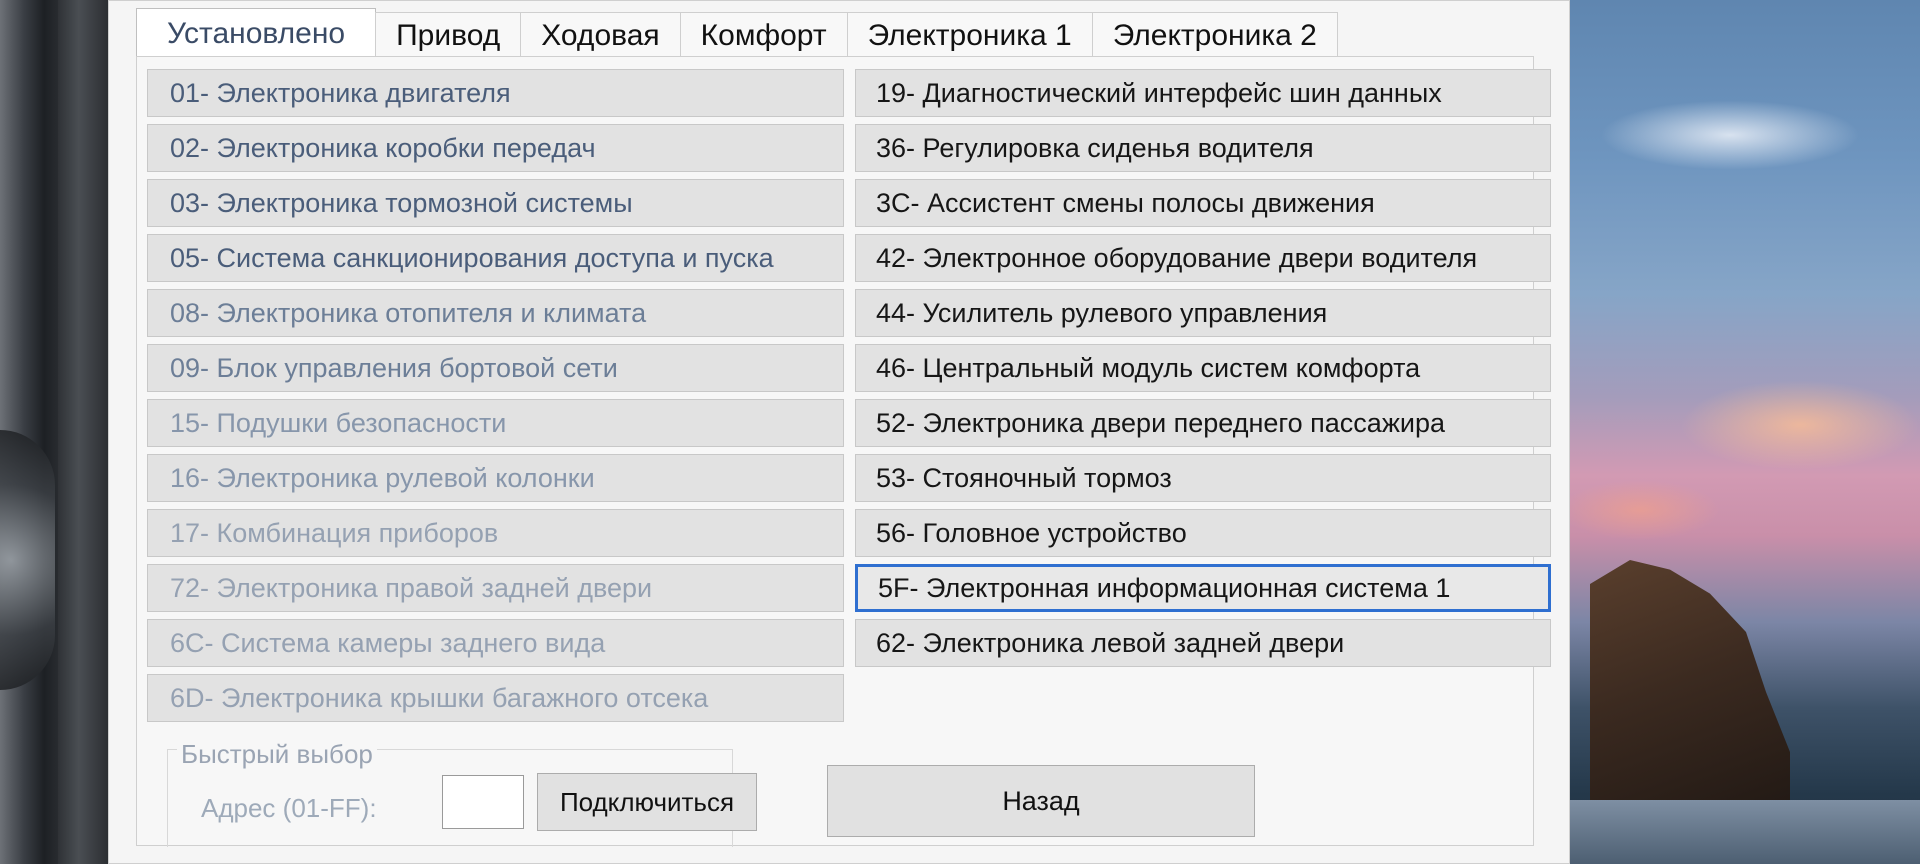 The height and width of the screenshot is (864, 1920). Describe the element at coordinates (289, 808) in the screenshot. I see `address-label: Адрес (01-FF):` at that location.